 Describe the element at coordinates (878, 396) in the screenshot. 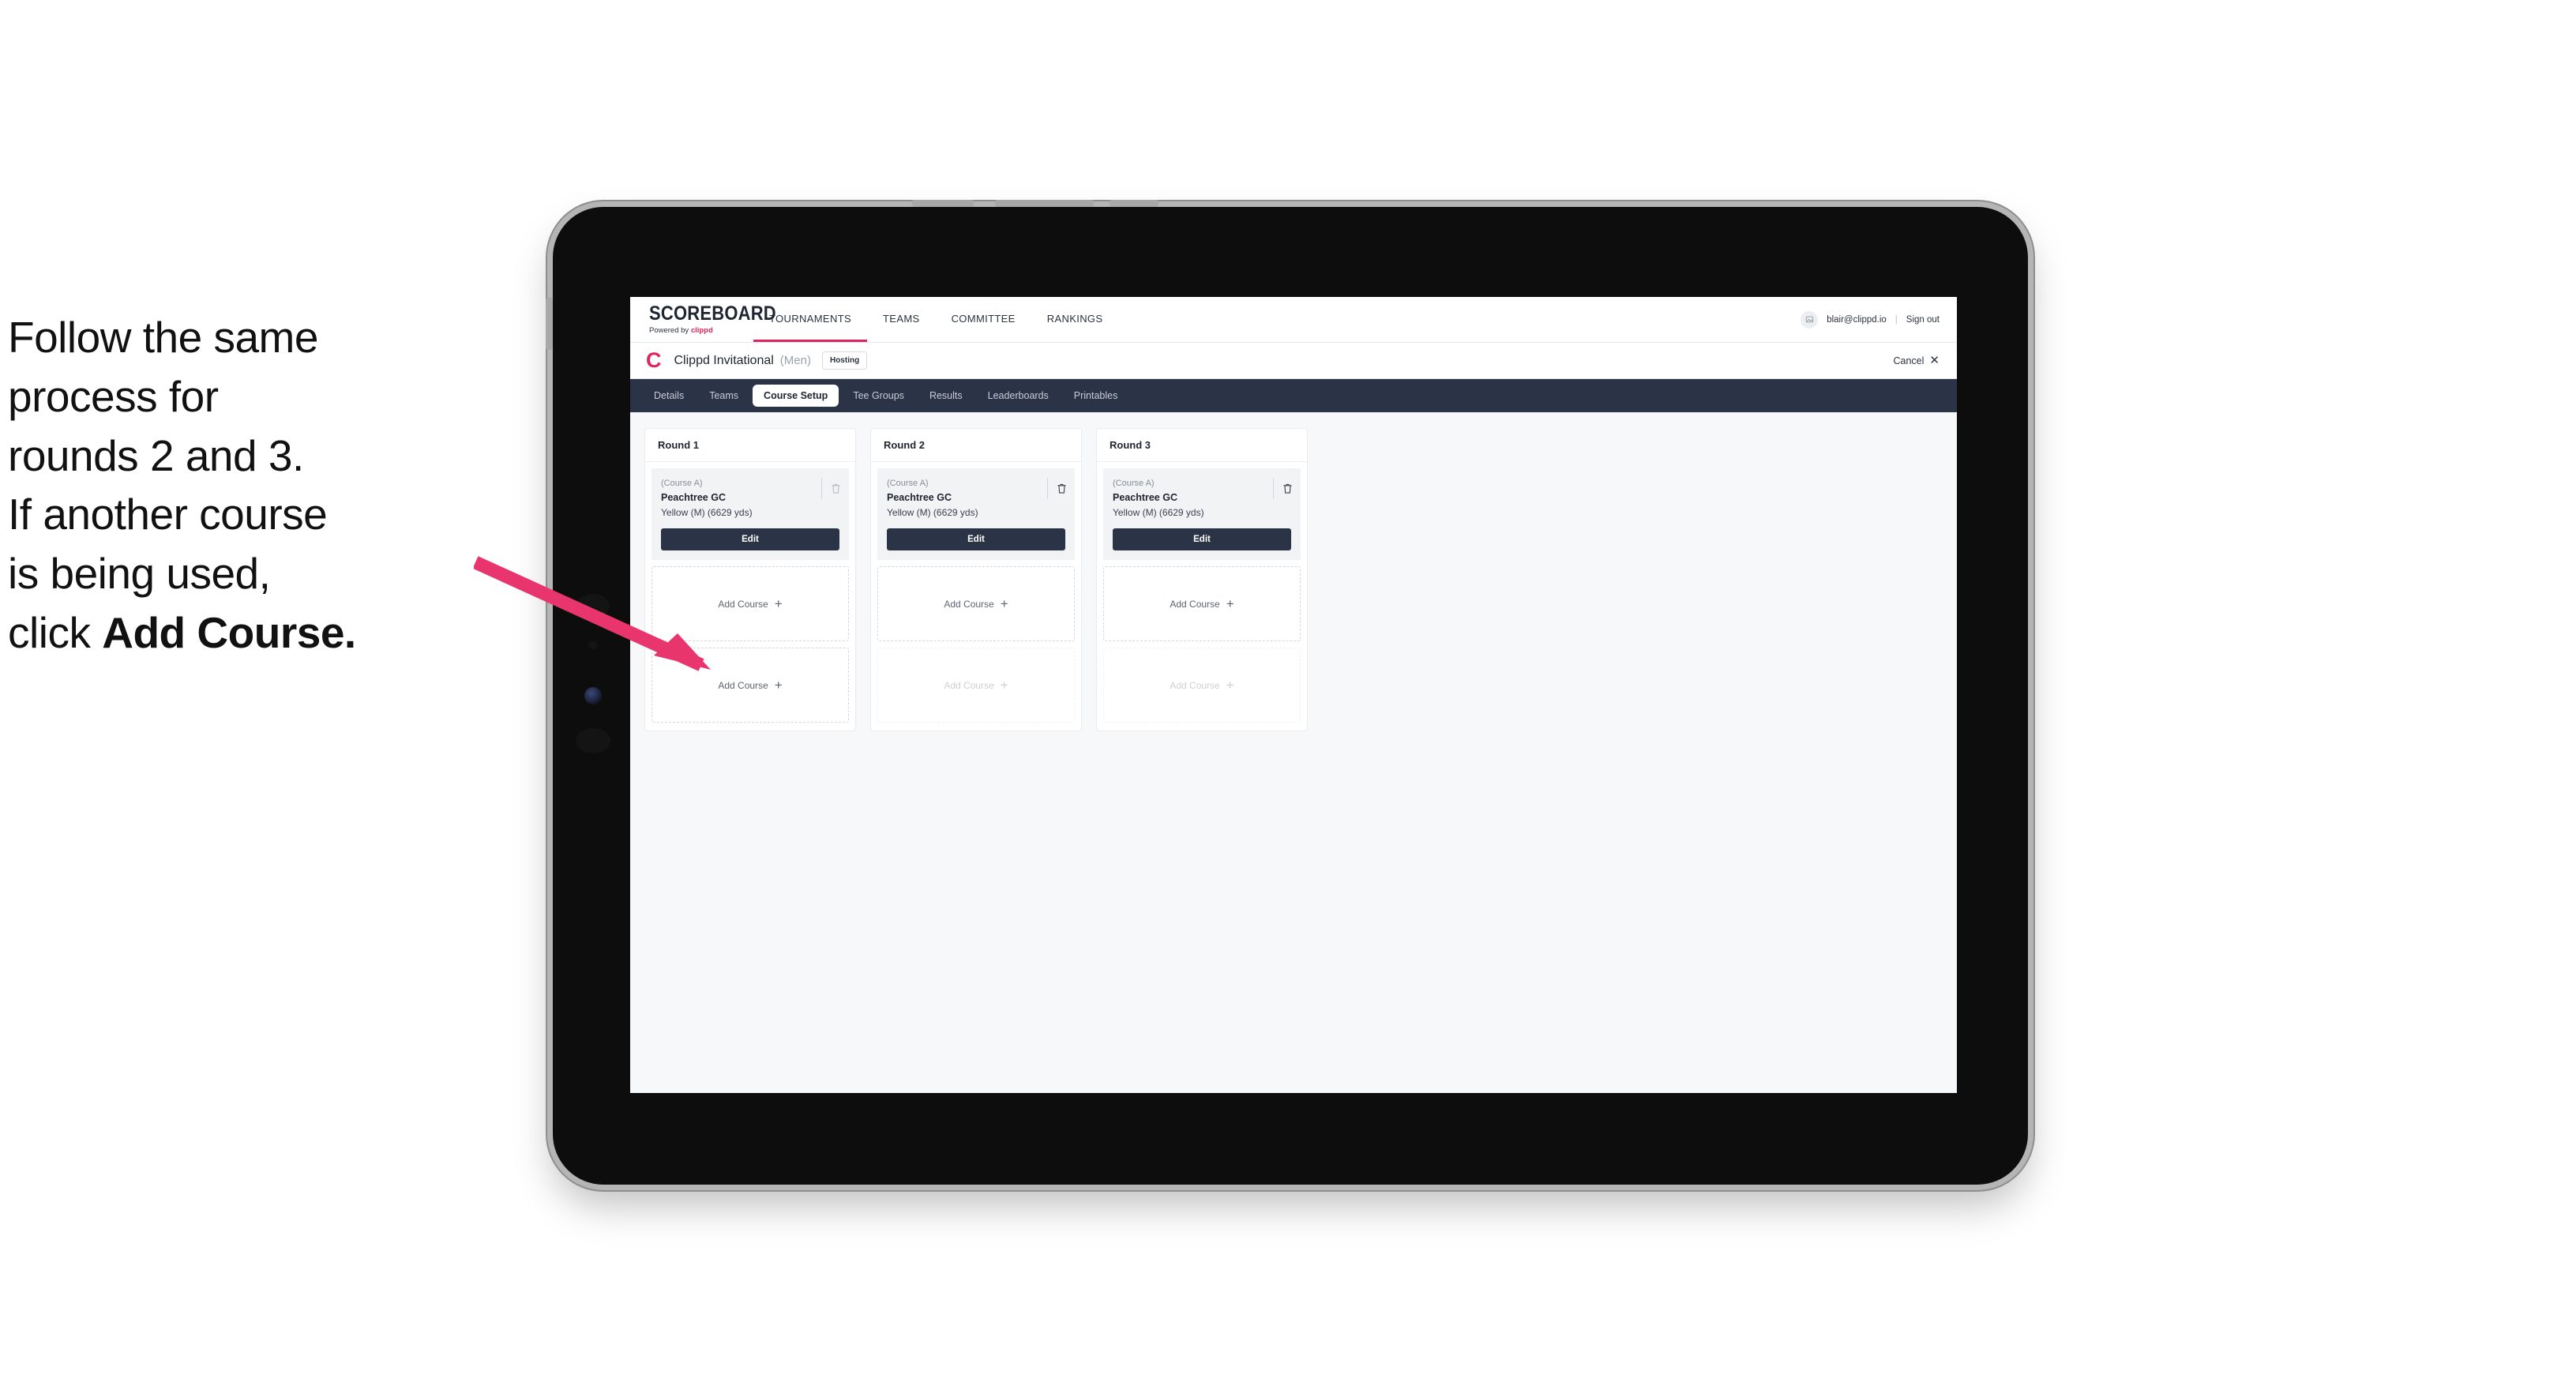

I see `tab-tee-groups: Tee Groups` at that location.